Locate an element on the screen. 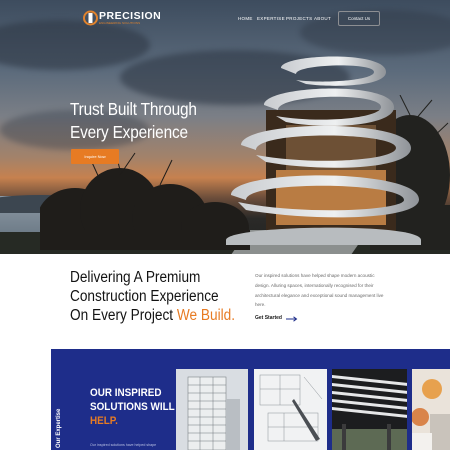  get-started-link: Get Started is located at coordinates (268, 318).